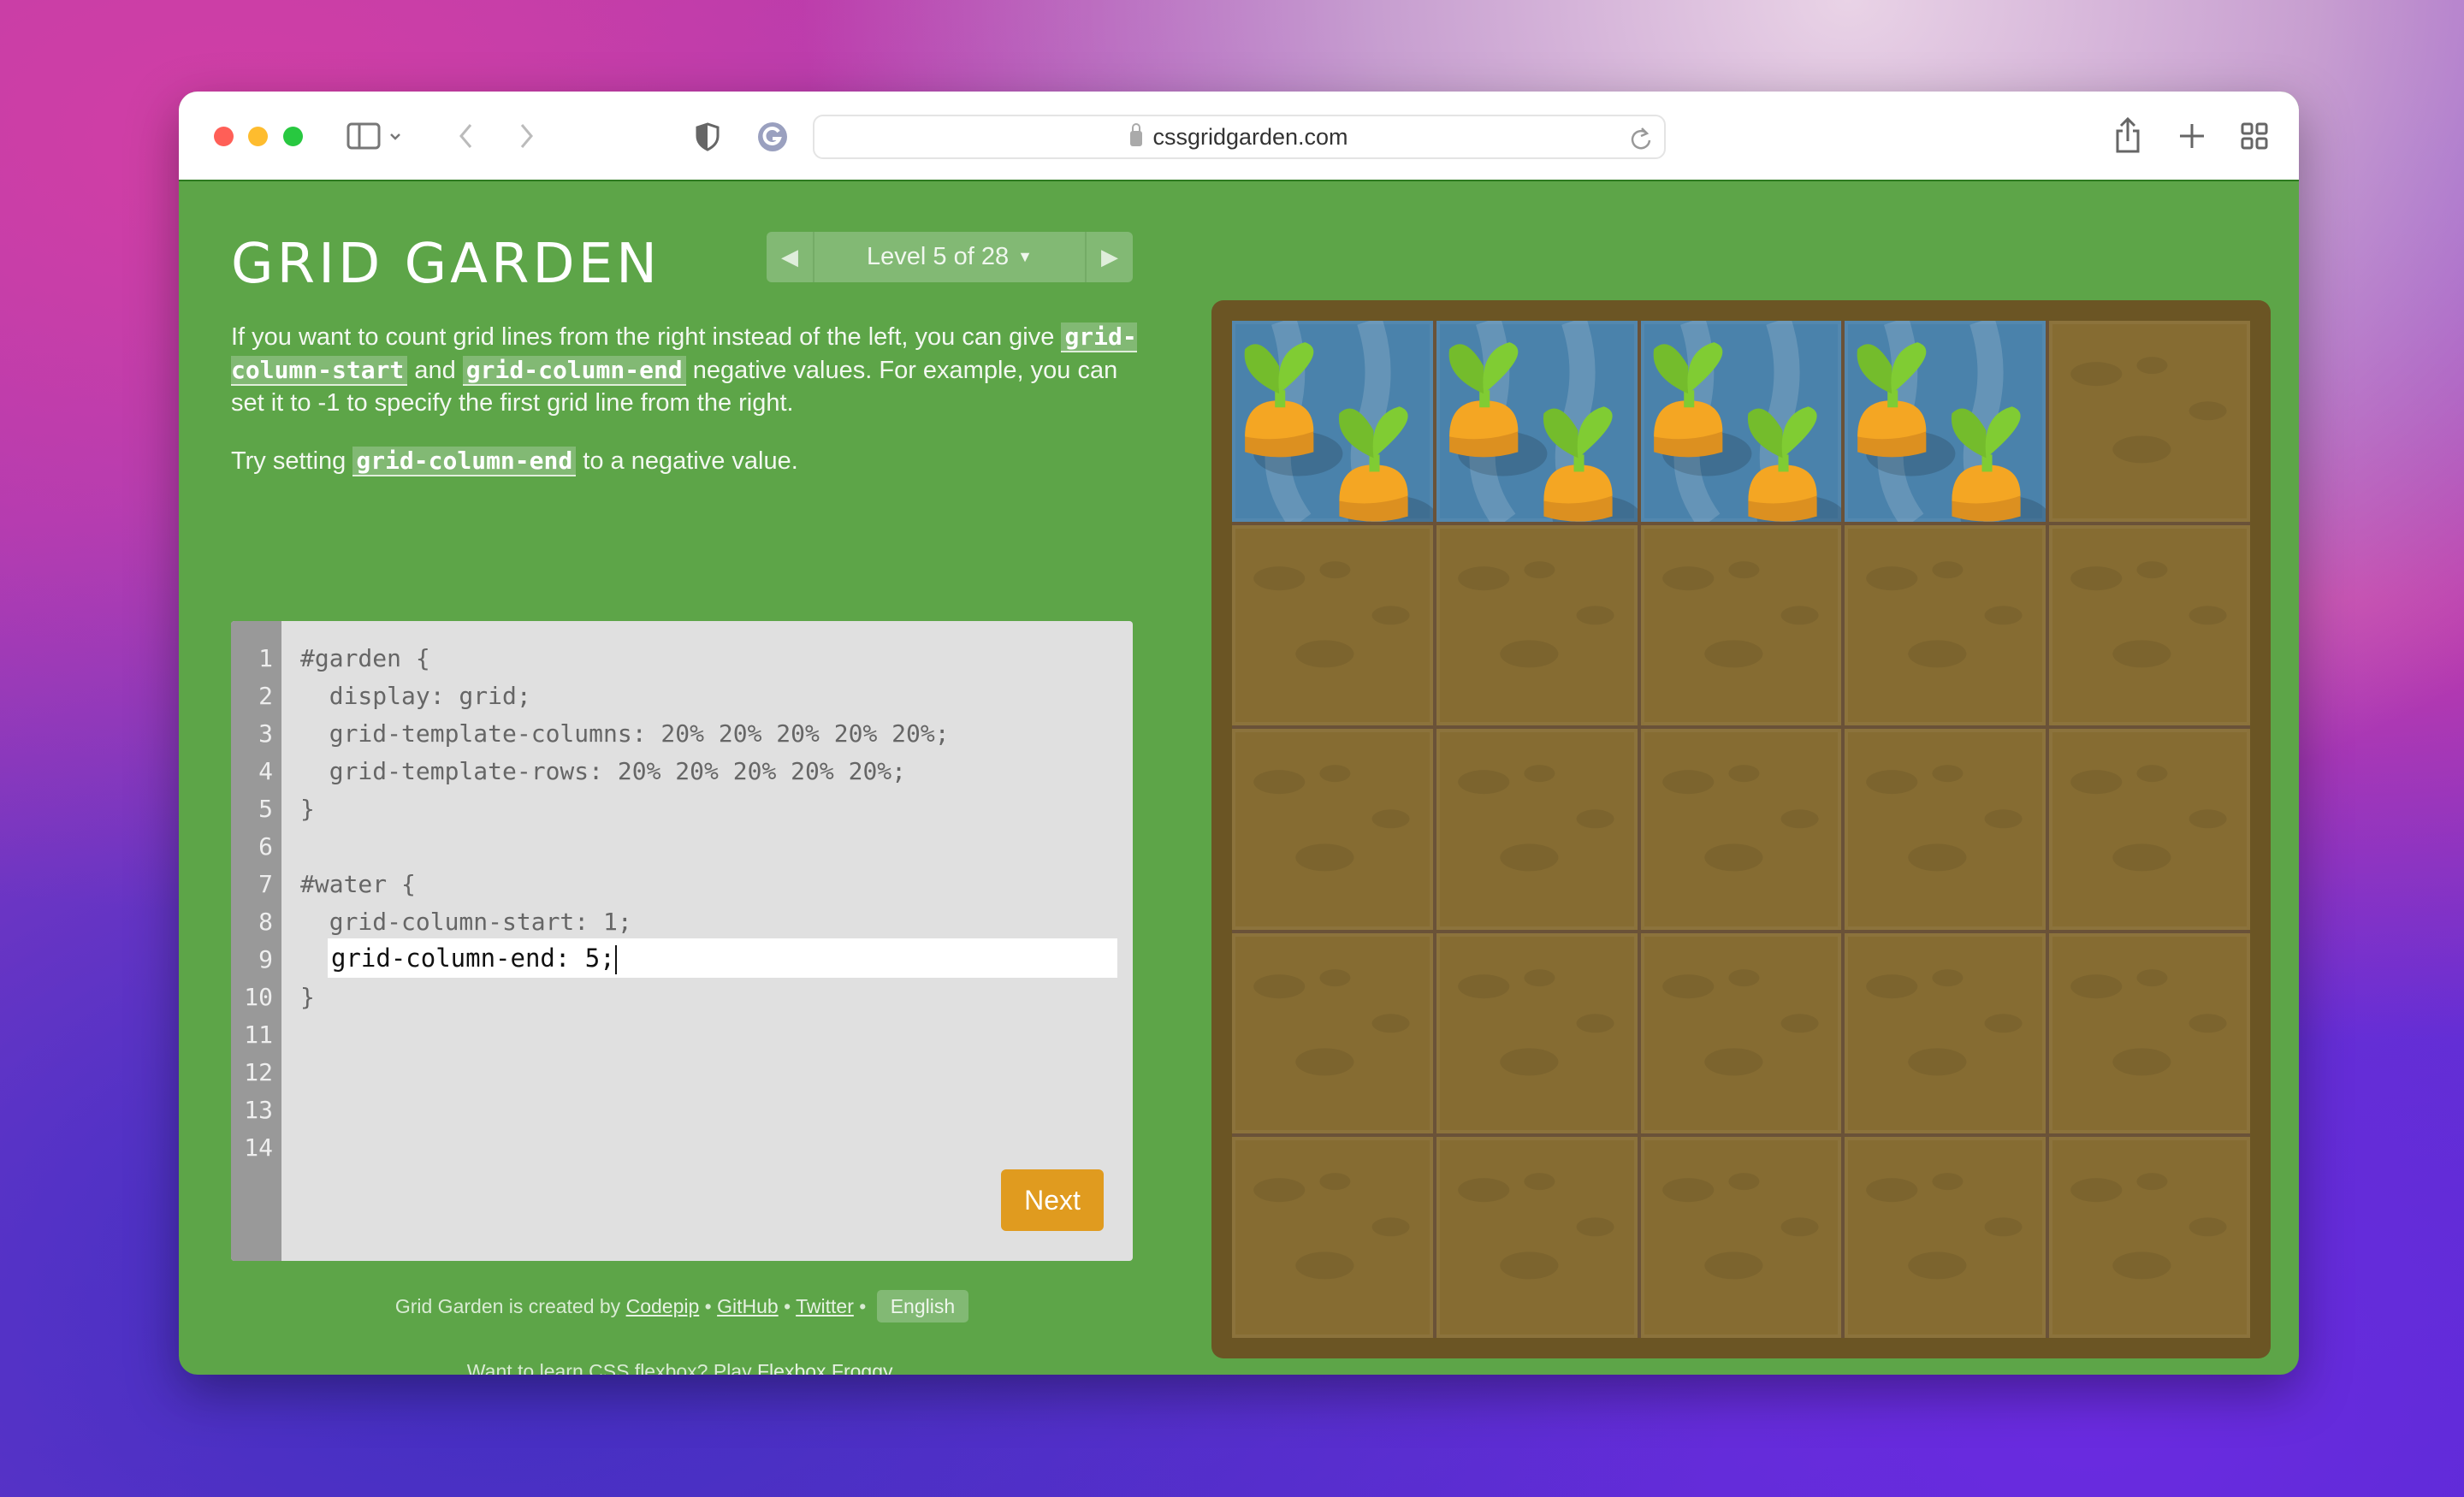  Describe the element at coordinates (922, 1306) in the screenshot. I see `language-selector: English` at that location.